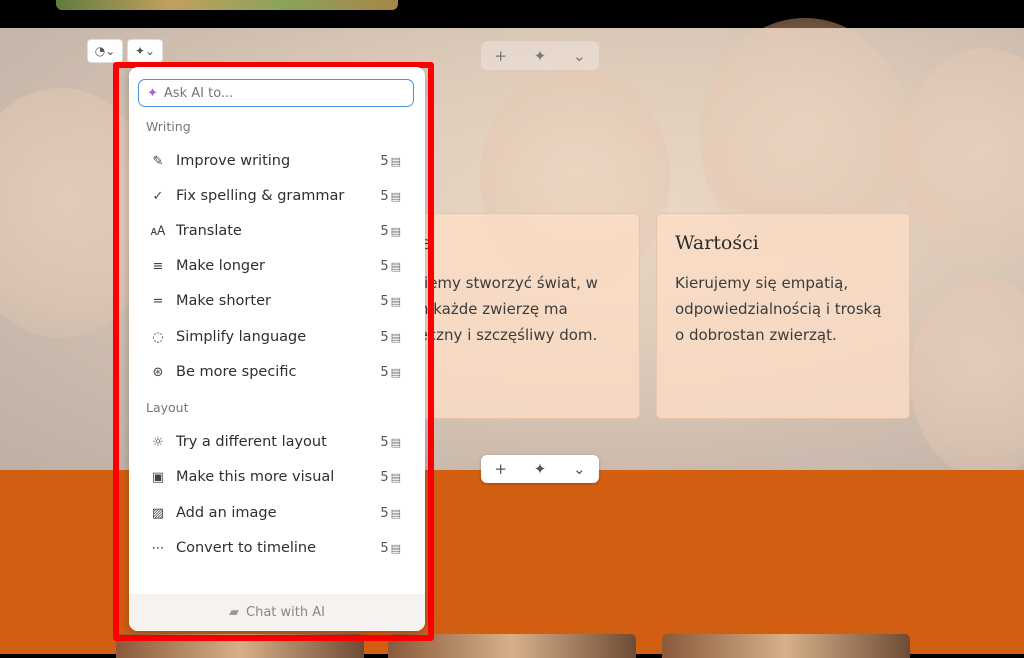 The width and height of the screenshot is (1024, 658). I want to click on palette-icon: ◔⌄, so click(105, 51).